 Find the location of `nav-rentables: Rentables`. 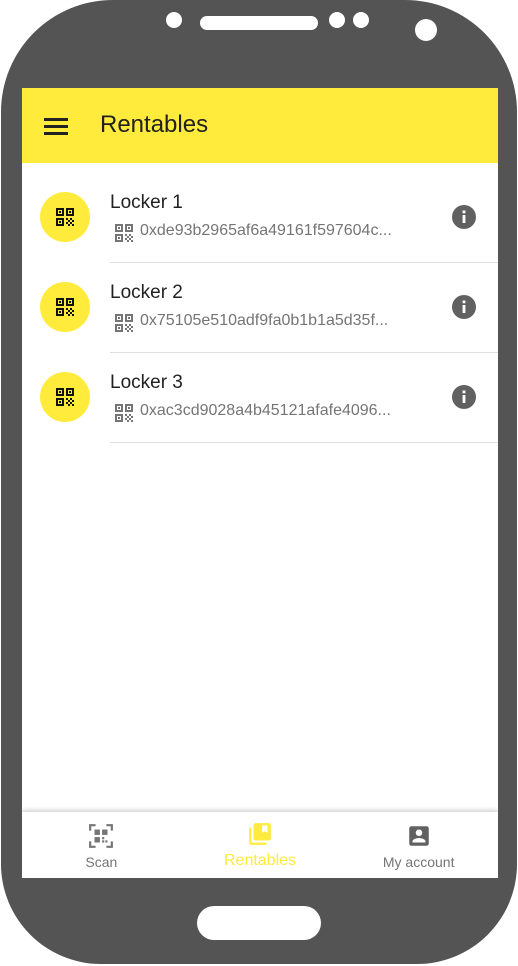

nav-rentables: Rentables is located at coordinates (260, 845).